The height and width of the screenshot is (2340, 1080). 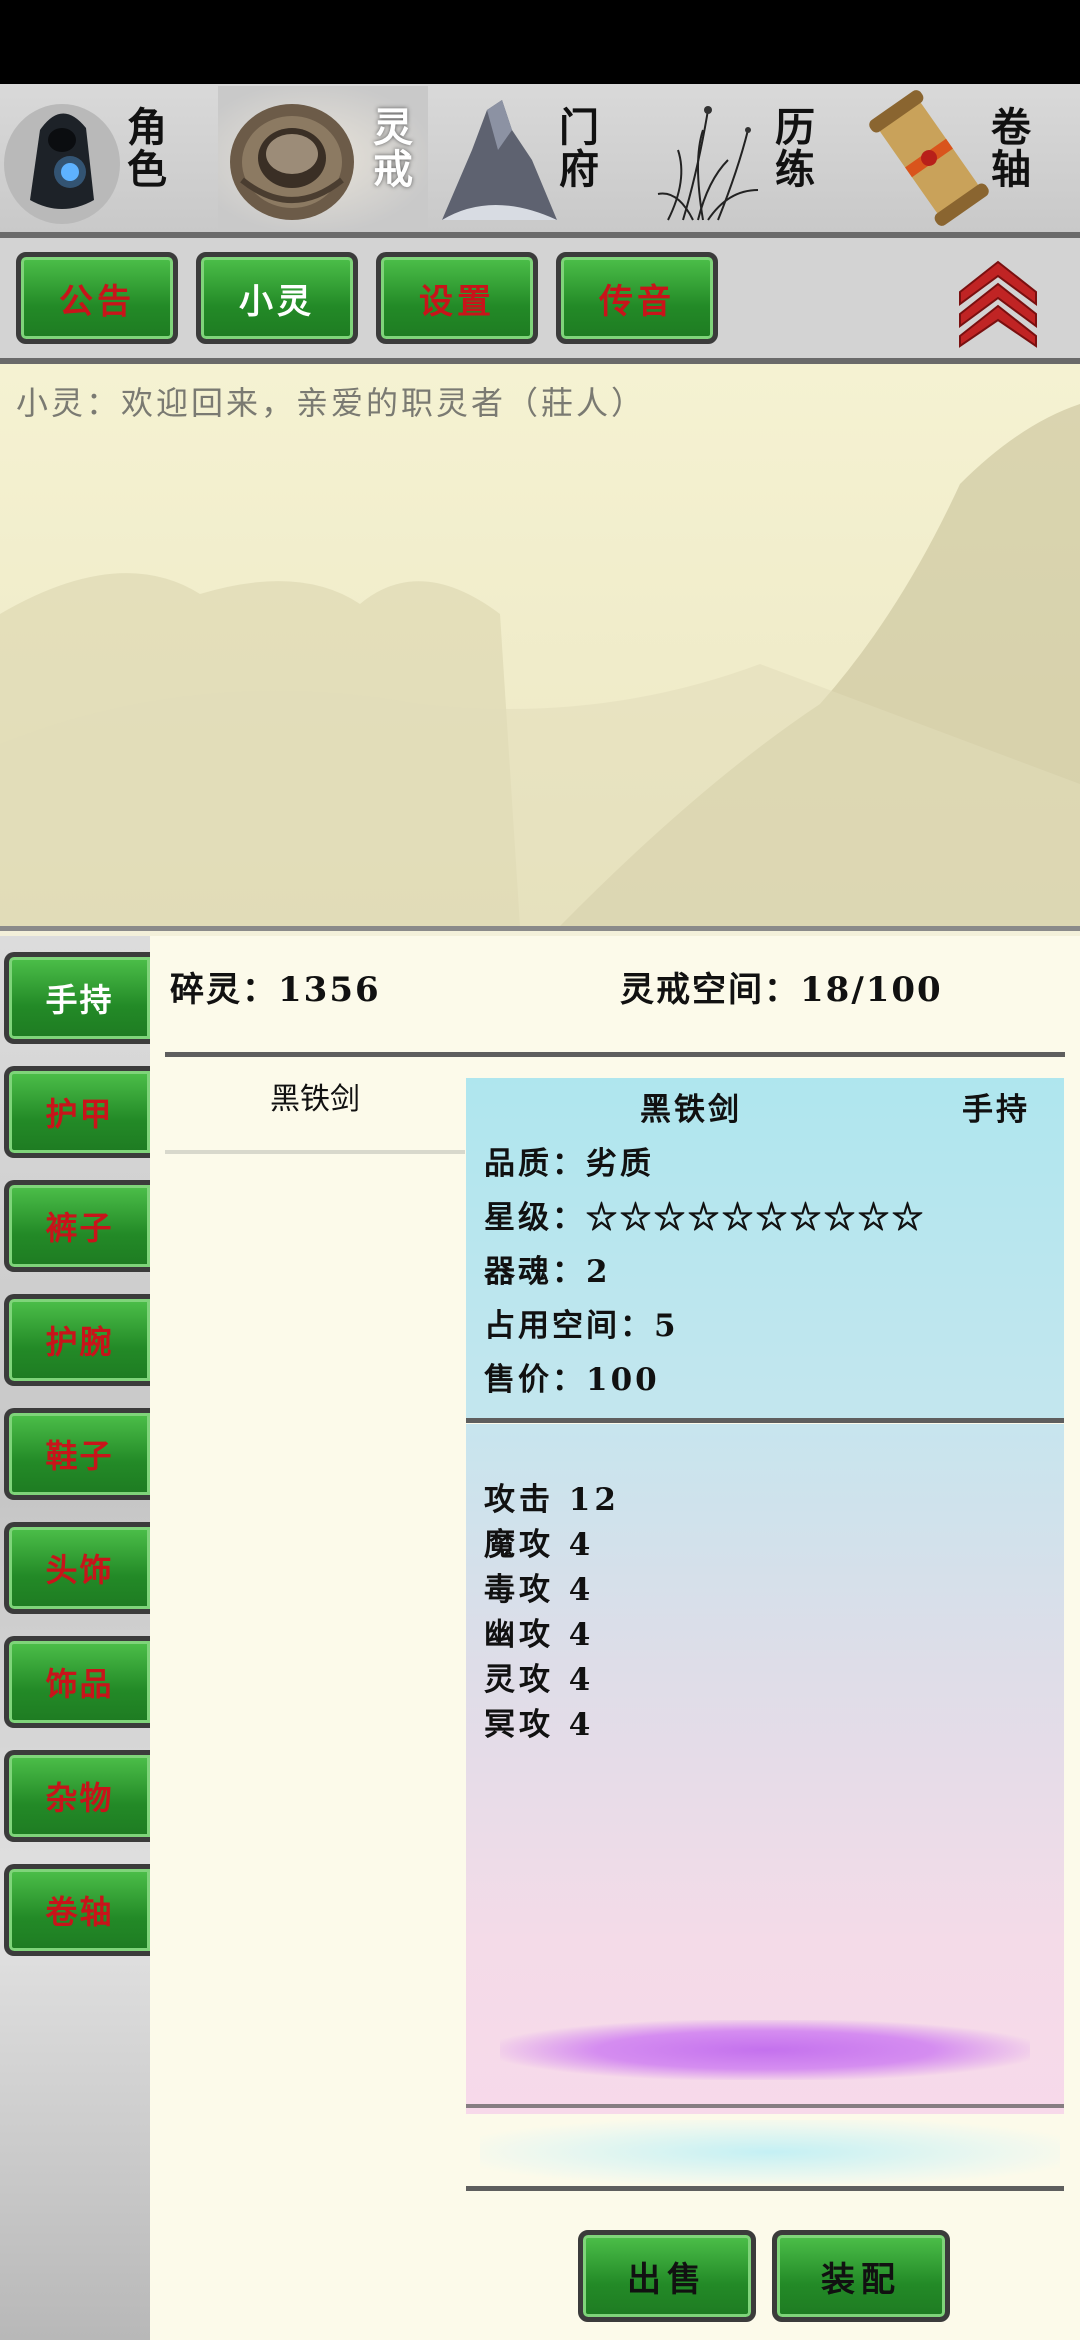 I want to click on side-tab-misc: 杂物, so click(x=77, y=1796).